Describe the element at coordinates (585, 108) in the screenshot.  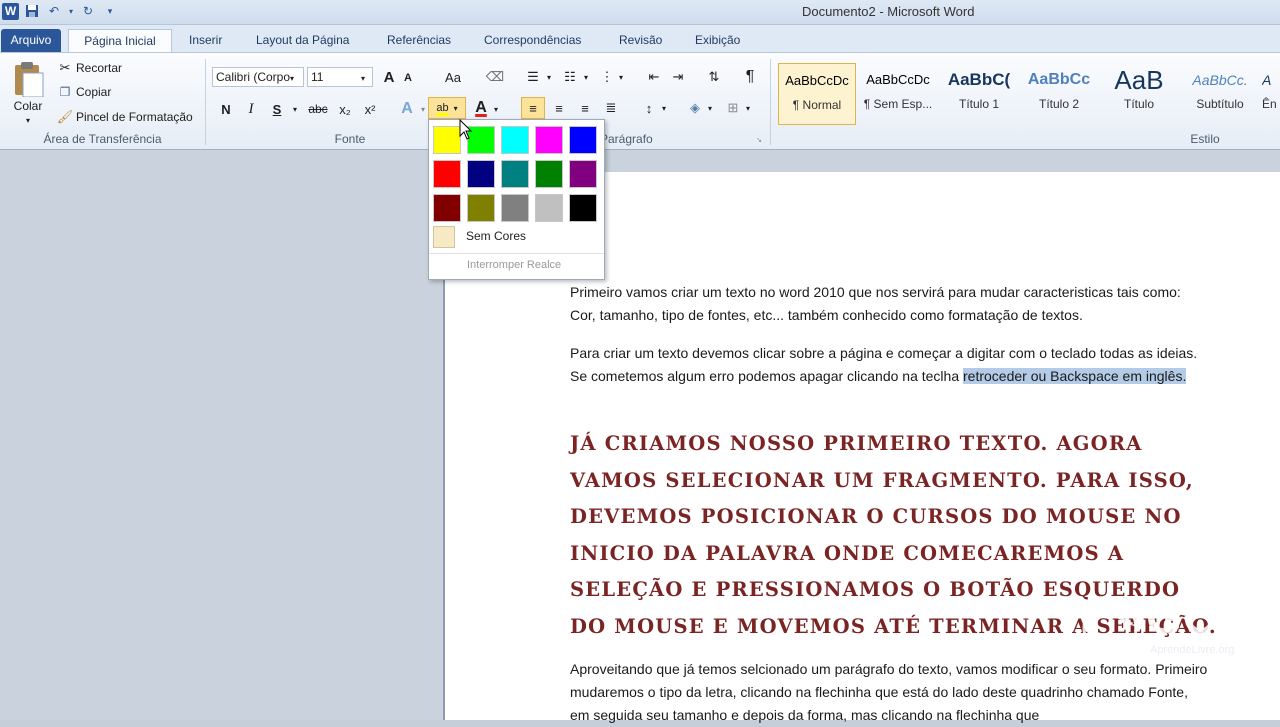
I see `align-right-icon: ≡` at that location.